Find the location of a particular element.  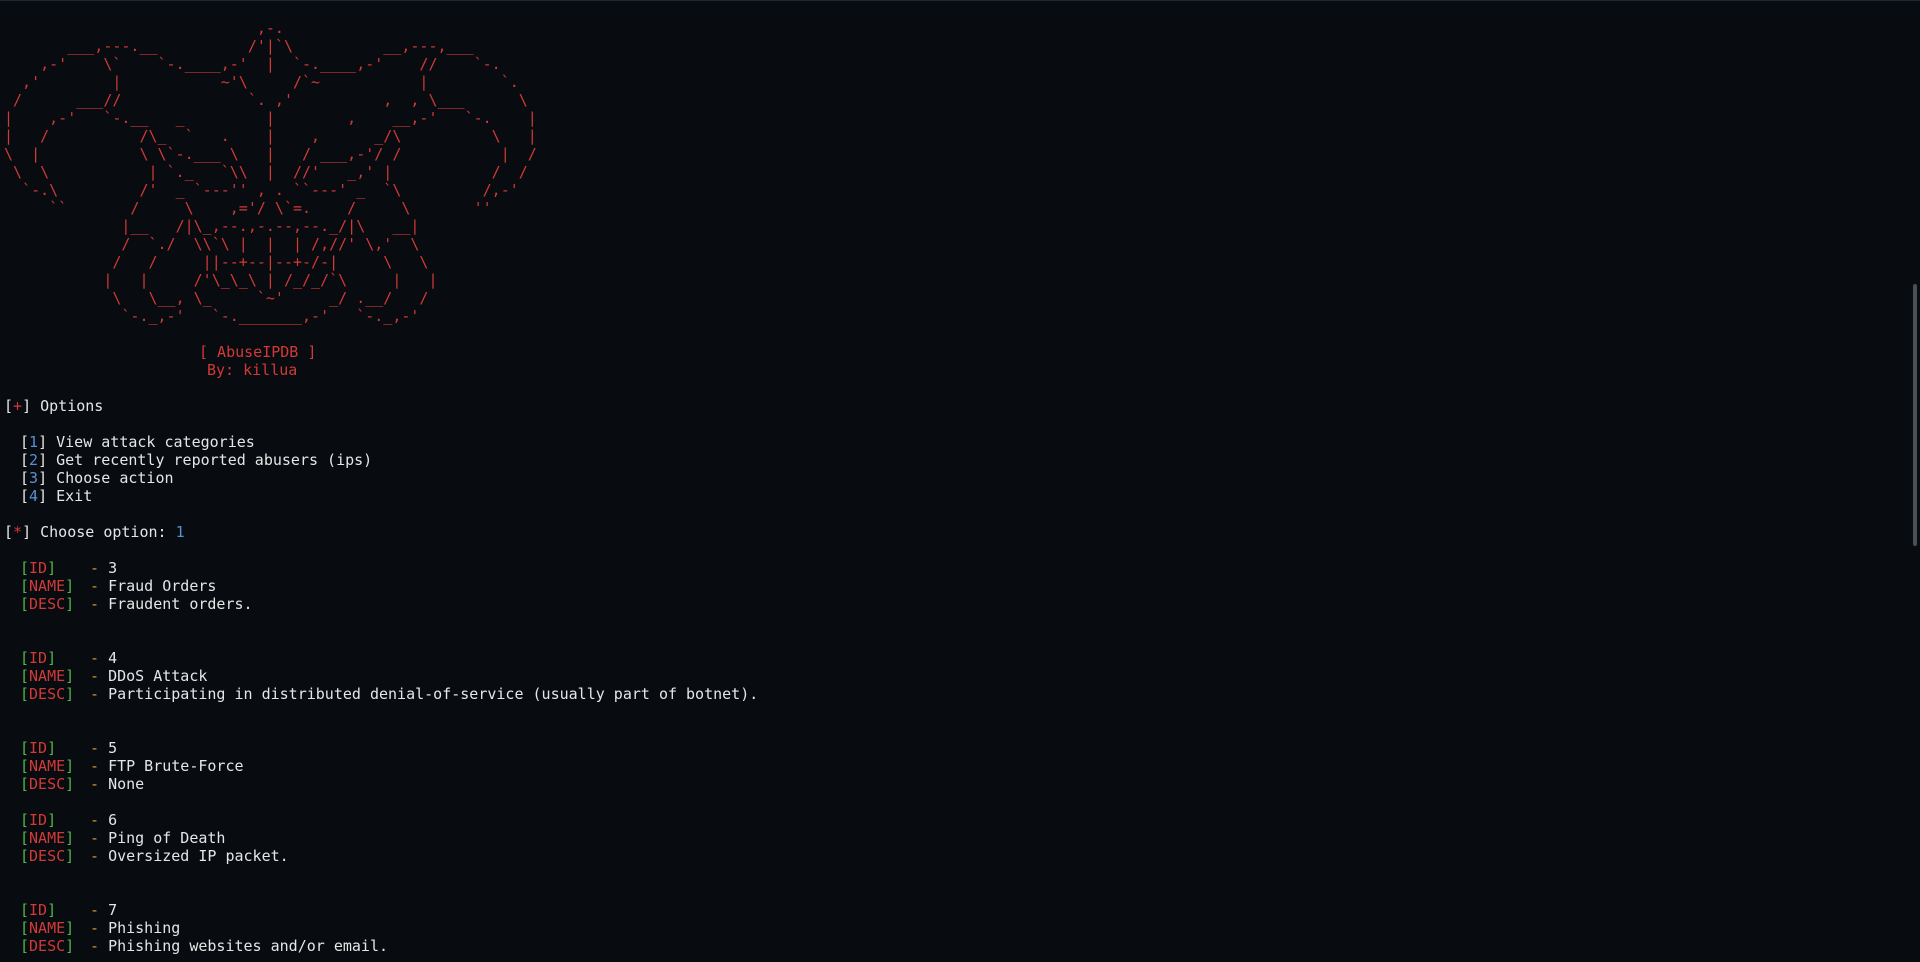

options-label: Options is located at coordinates (72, 406).